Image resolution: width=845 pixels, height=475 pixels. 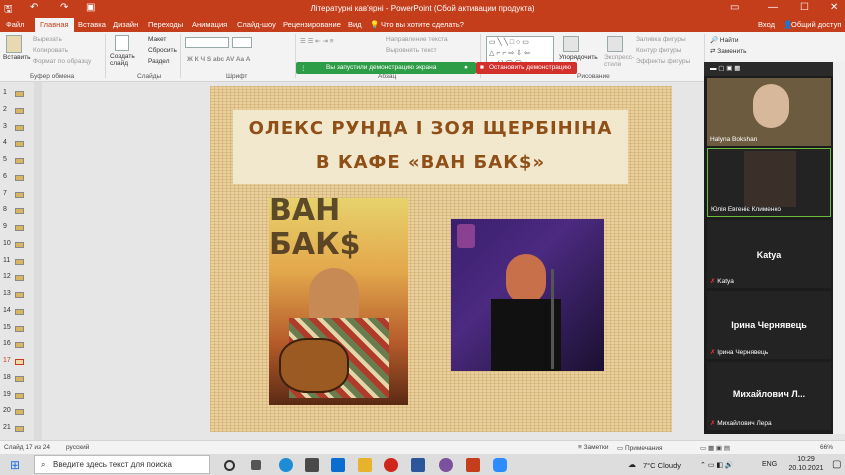 I want to click on participant-tile-katya: Katya ✗ Katya, so click(x=769, y=254).